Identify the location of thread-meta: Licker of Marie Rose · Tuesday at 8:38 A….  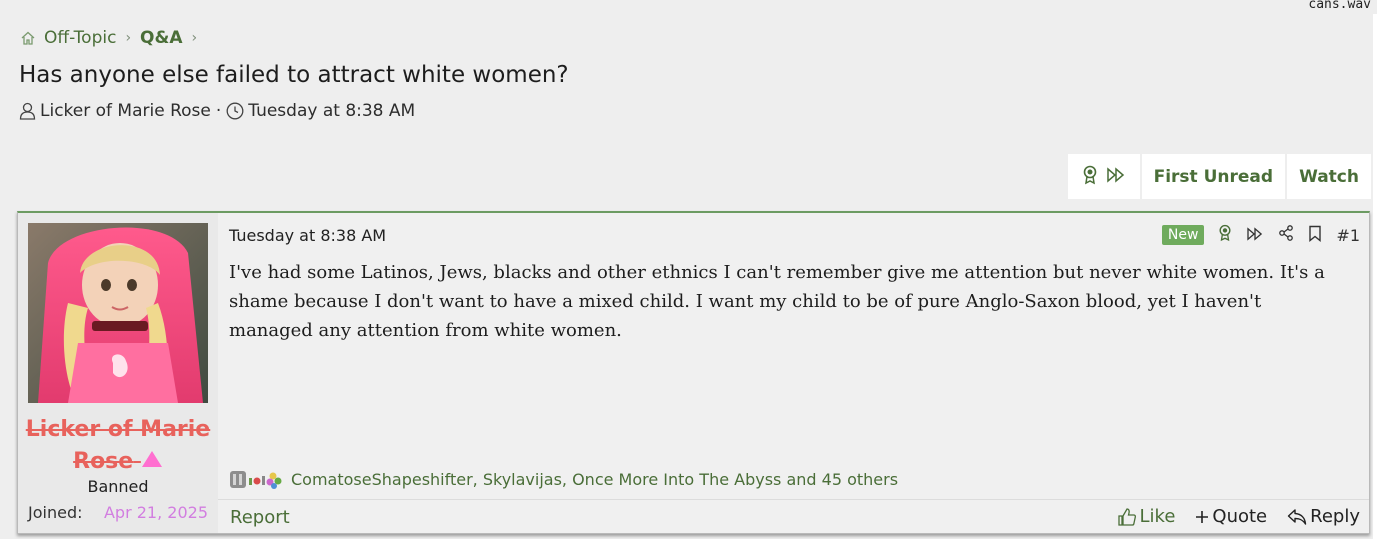
(217, 111).